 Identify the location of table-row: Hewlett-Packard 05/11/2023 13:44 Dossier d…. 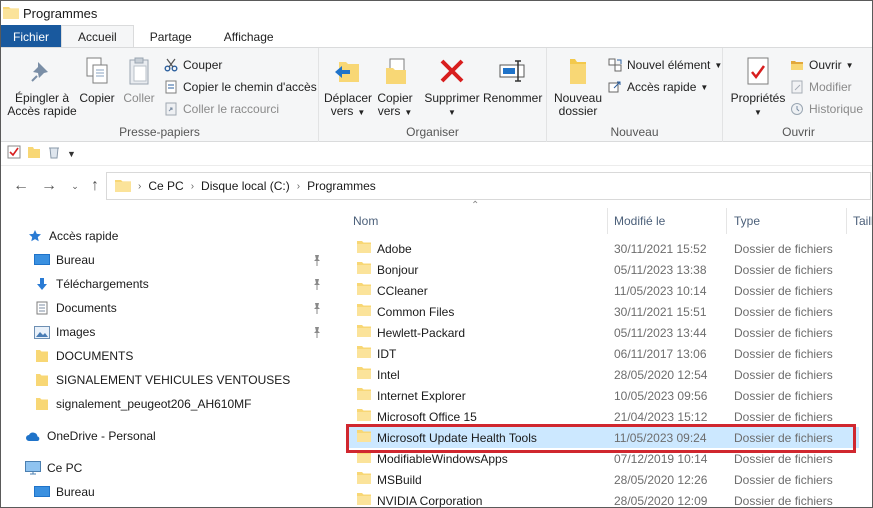
(604, 332).